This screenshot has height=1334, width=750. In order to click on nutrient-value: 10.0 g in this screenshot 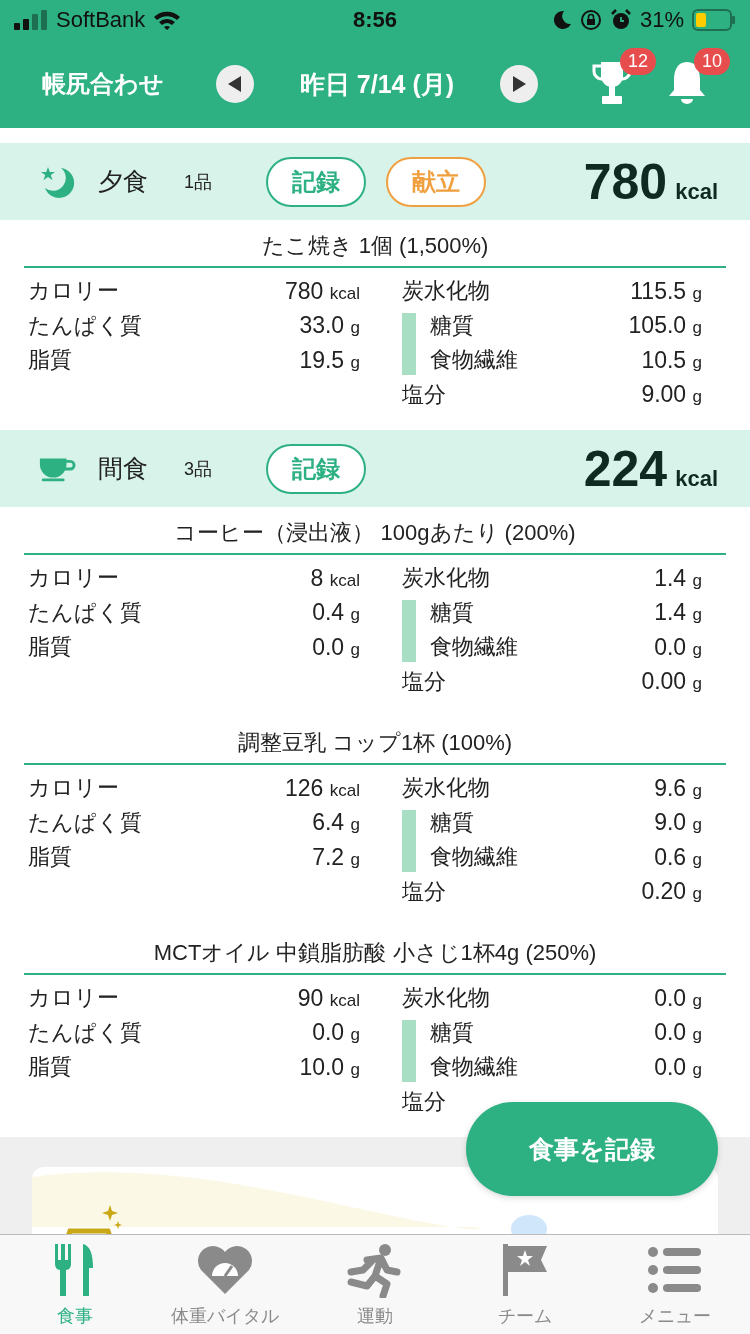, I will do `click(329, 1067)`.